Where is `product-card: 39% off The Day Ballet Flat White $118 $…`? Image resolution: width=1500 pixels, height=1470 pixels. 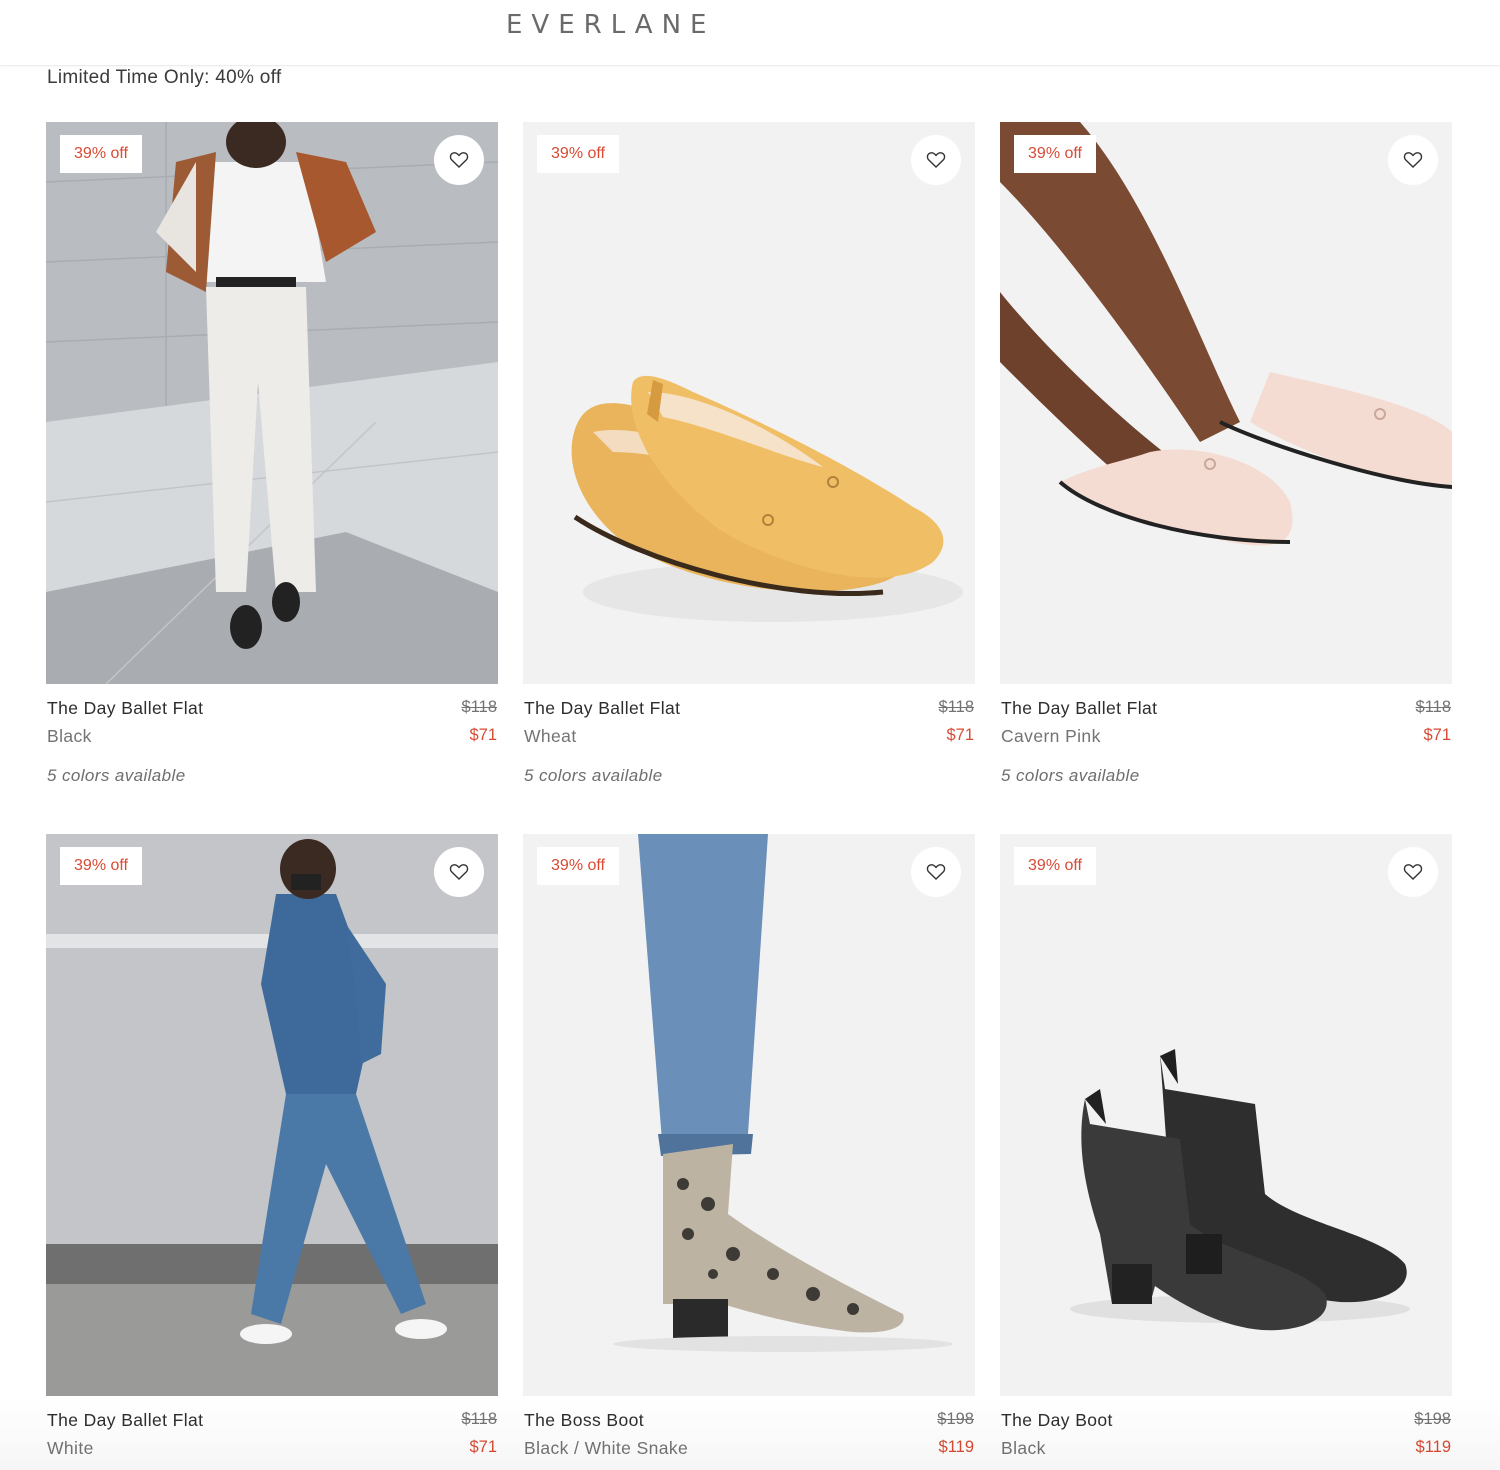 product-card: 39% off The Day Ballet Flat White $118 $… is located at coordinates (272, 1152).